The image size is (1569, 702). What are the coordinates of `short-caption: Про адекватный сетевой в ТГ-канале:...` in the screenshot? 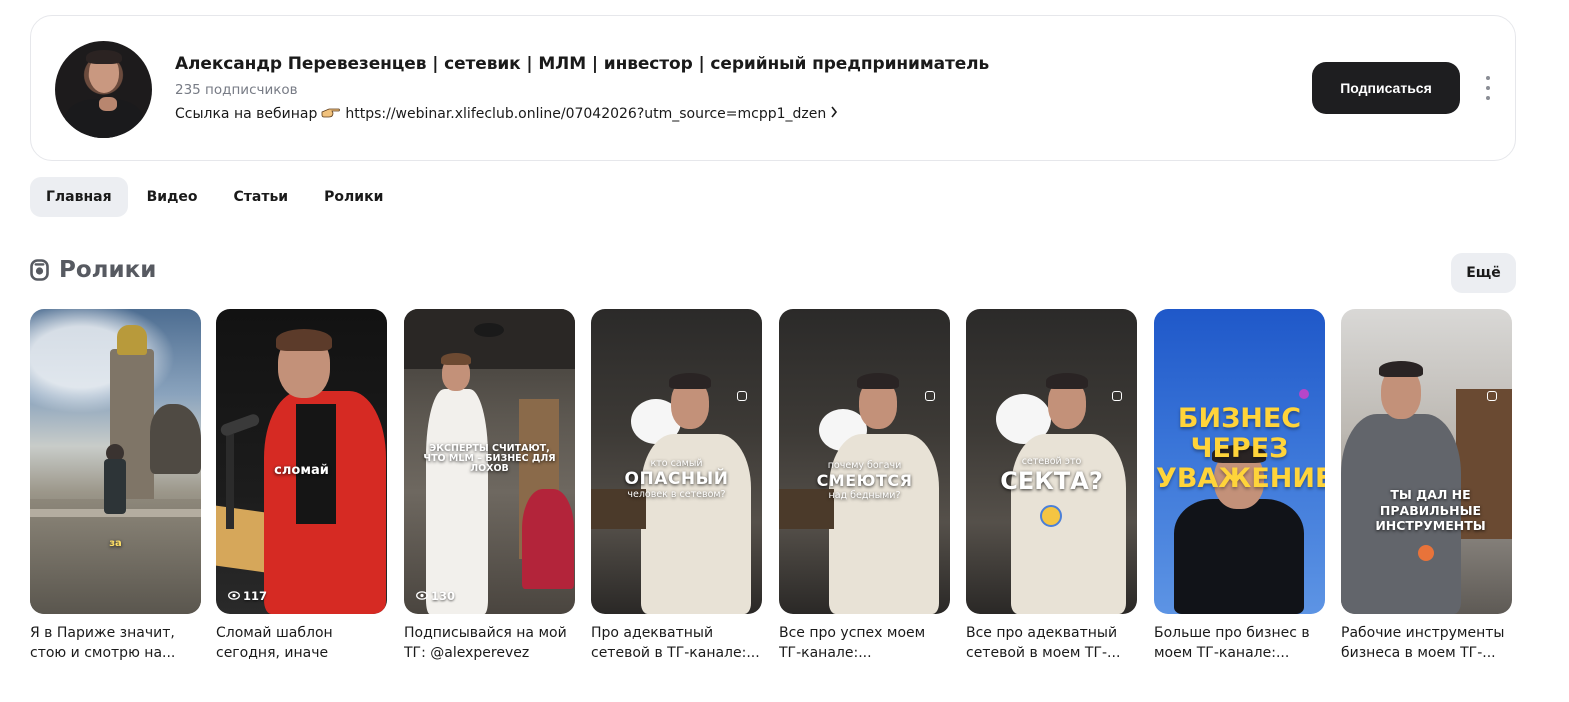 It's located at (676, 643).